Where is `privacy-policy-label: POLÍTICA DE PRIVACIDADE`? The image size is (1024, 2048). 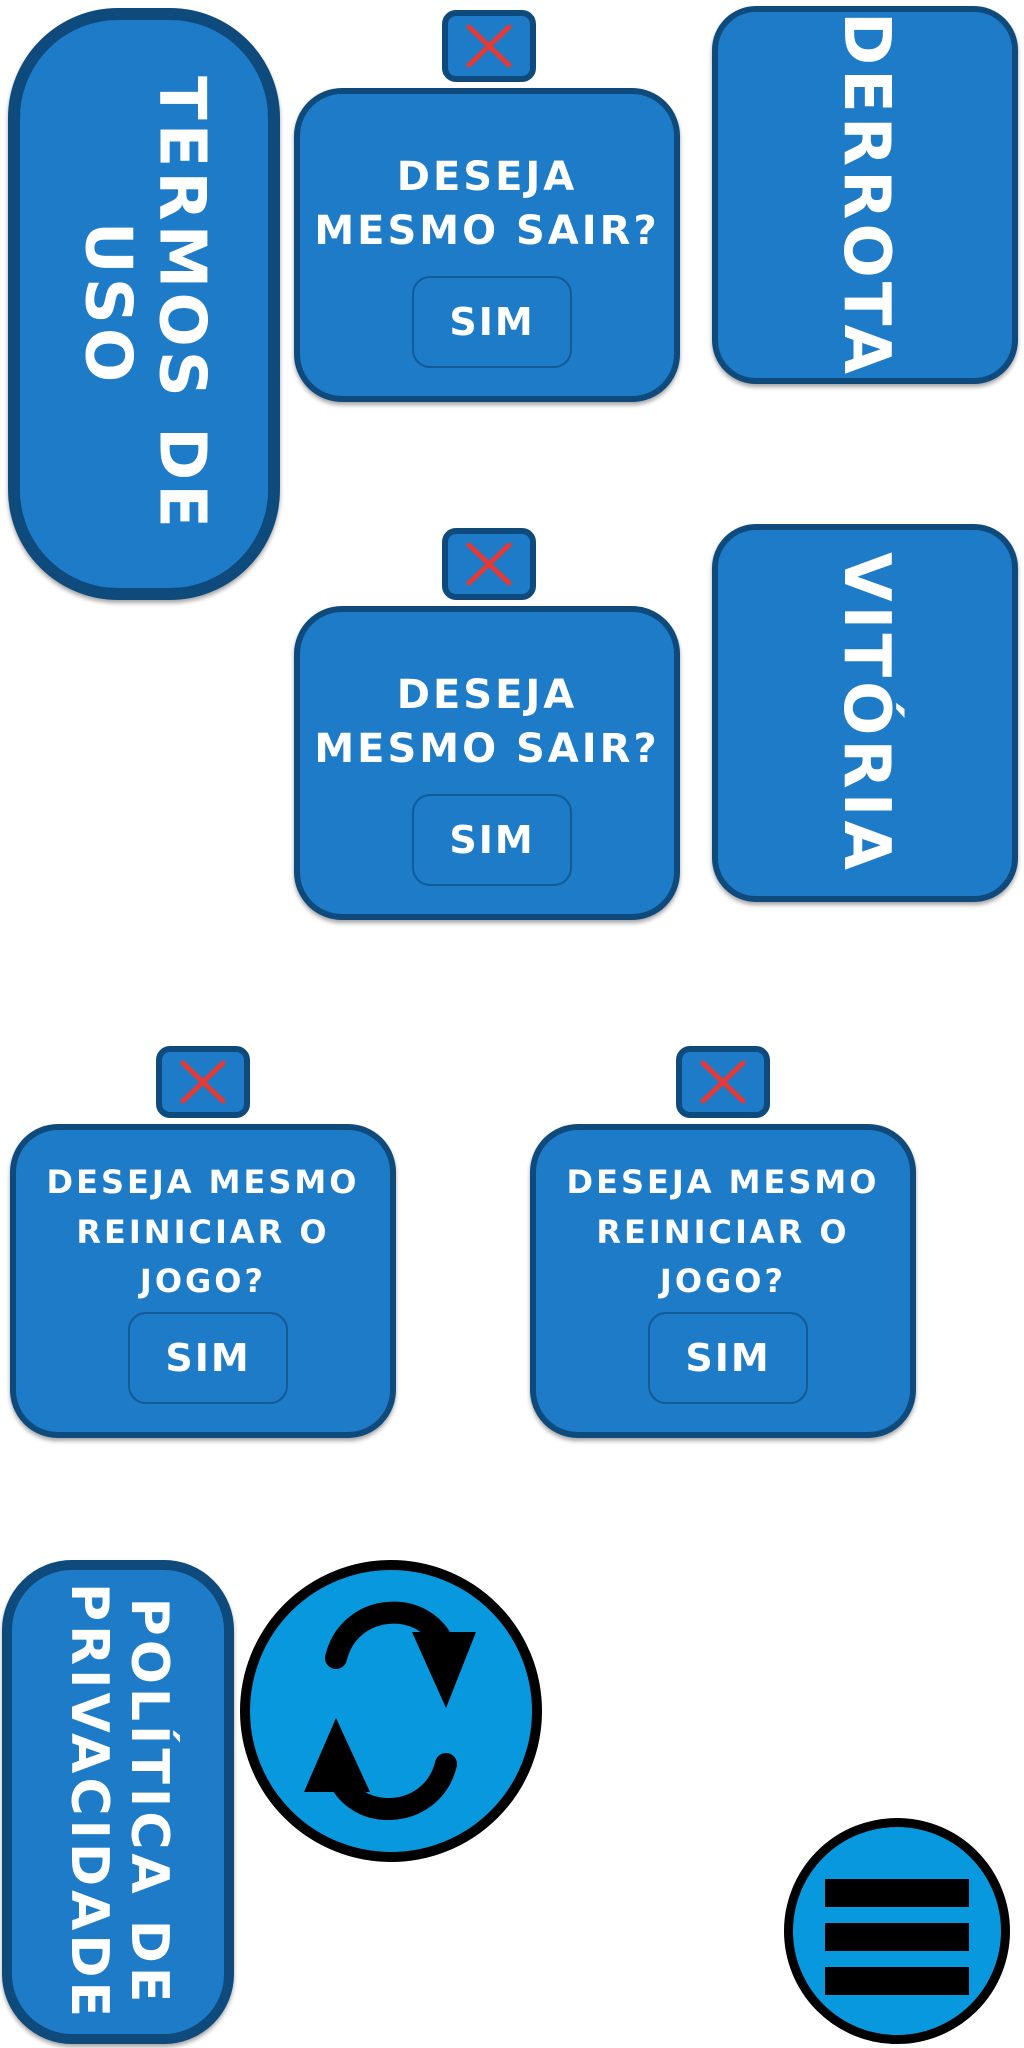
privacy-policy-label: POLÍTICA DE PRIVACIDADE is located at coordinates (119, 1802).